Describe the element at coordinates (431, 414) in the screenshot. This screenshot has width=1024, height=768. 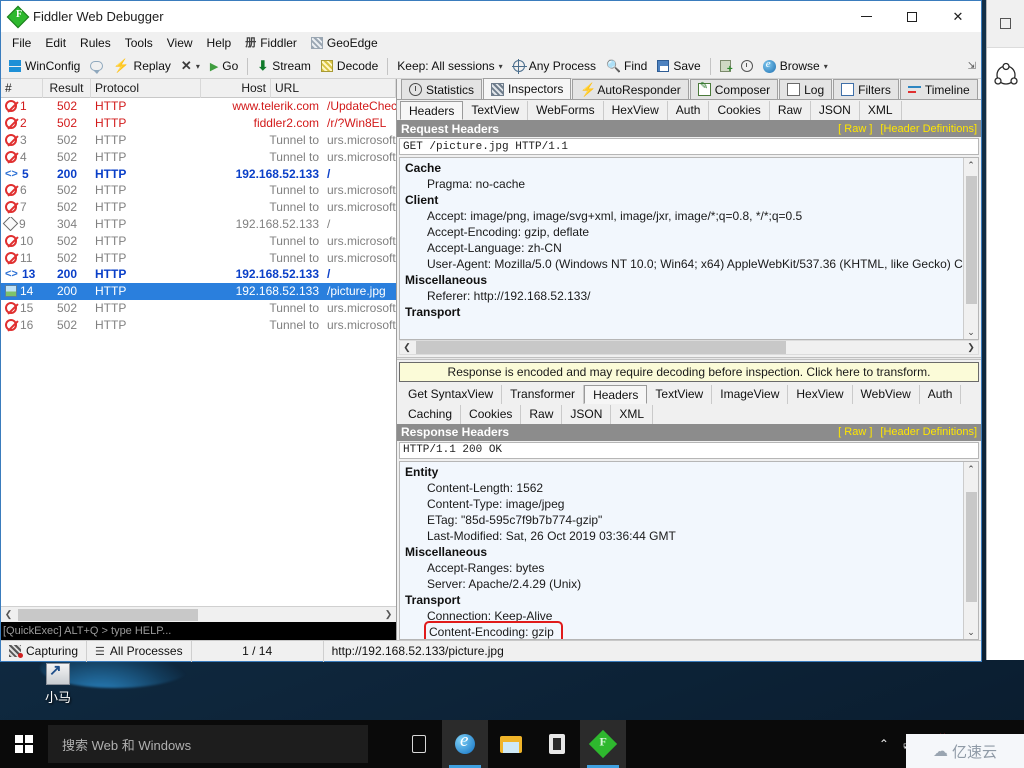
I see `response-tab-caching: Caching` at that location.